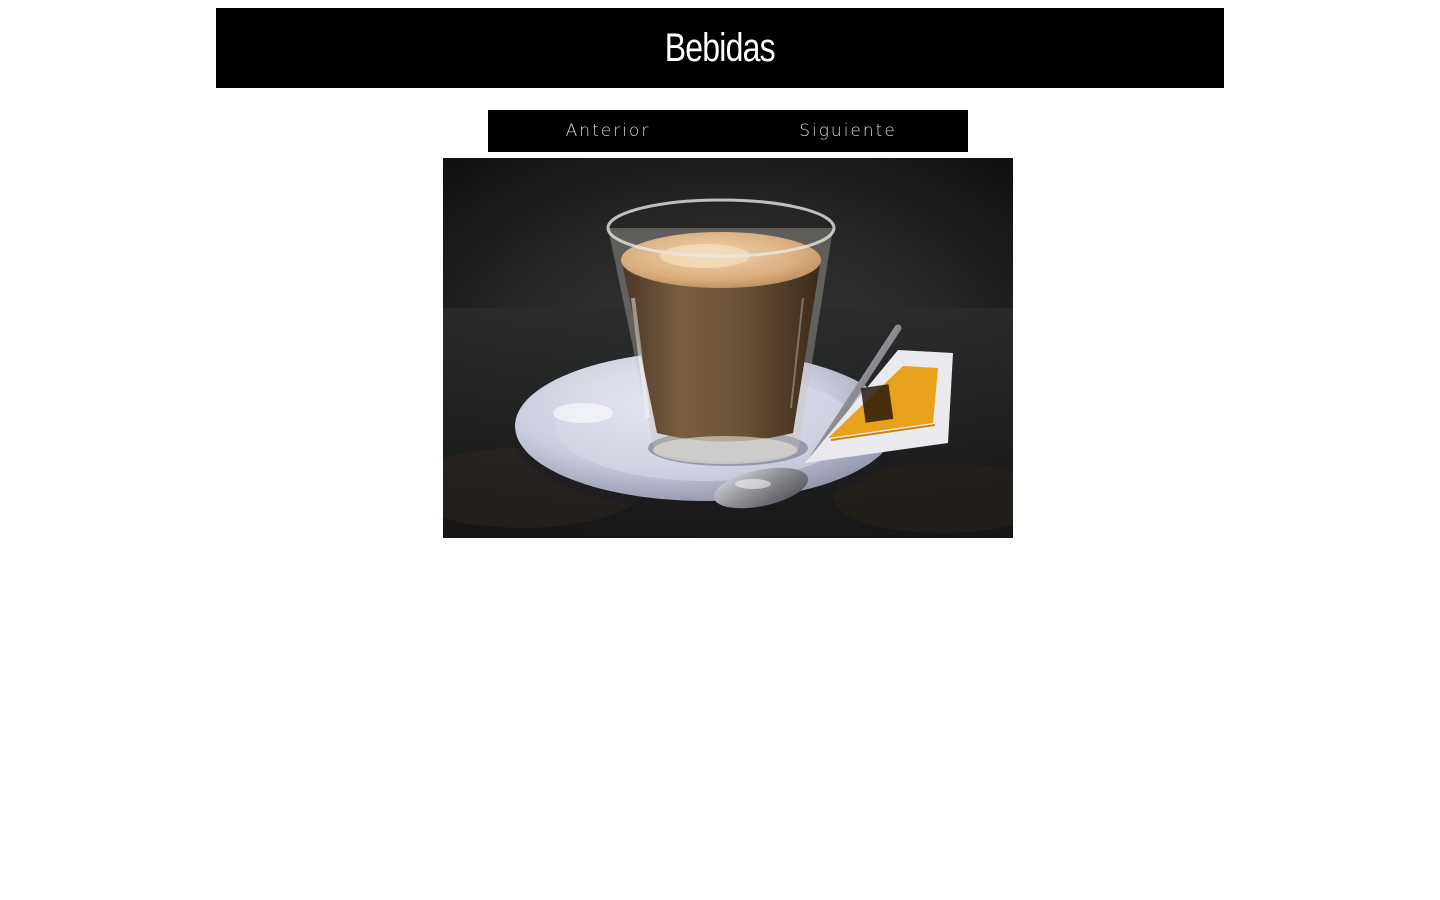 The width and height of the screenshot is (1440, 900). I want to click on gallery-nav: Anterior Siguiente, so click(728, 131).